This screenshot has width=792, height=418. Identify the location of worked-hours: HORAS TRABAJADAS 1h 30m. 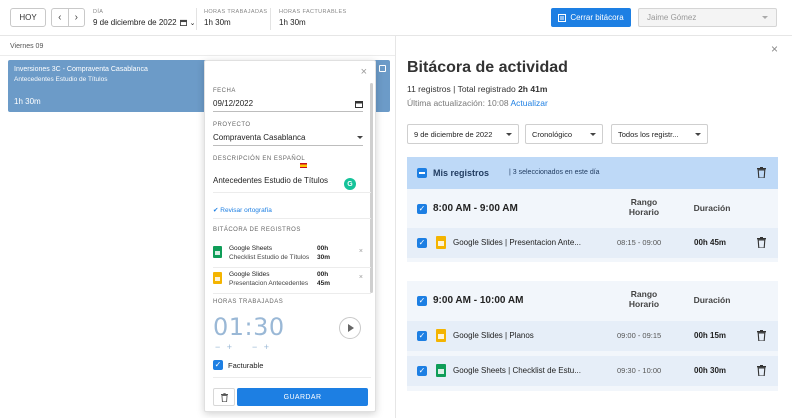
(235, 18).